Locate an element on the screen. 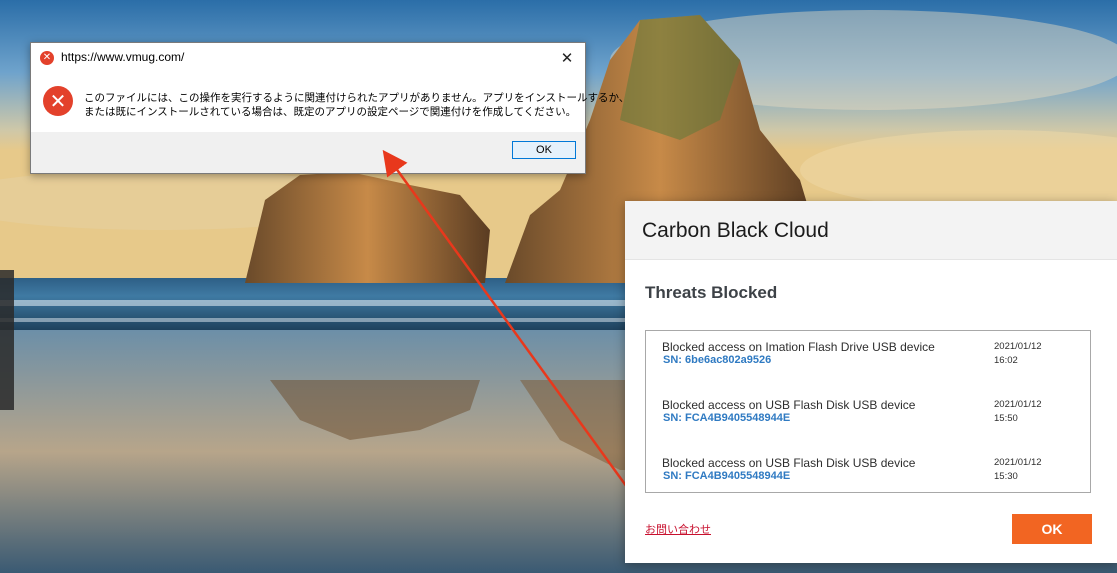  dialog-title: https://www.vmug.com/ is located at coordinates (123, 57).